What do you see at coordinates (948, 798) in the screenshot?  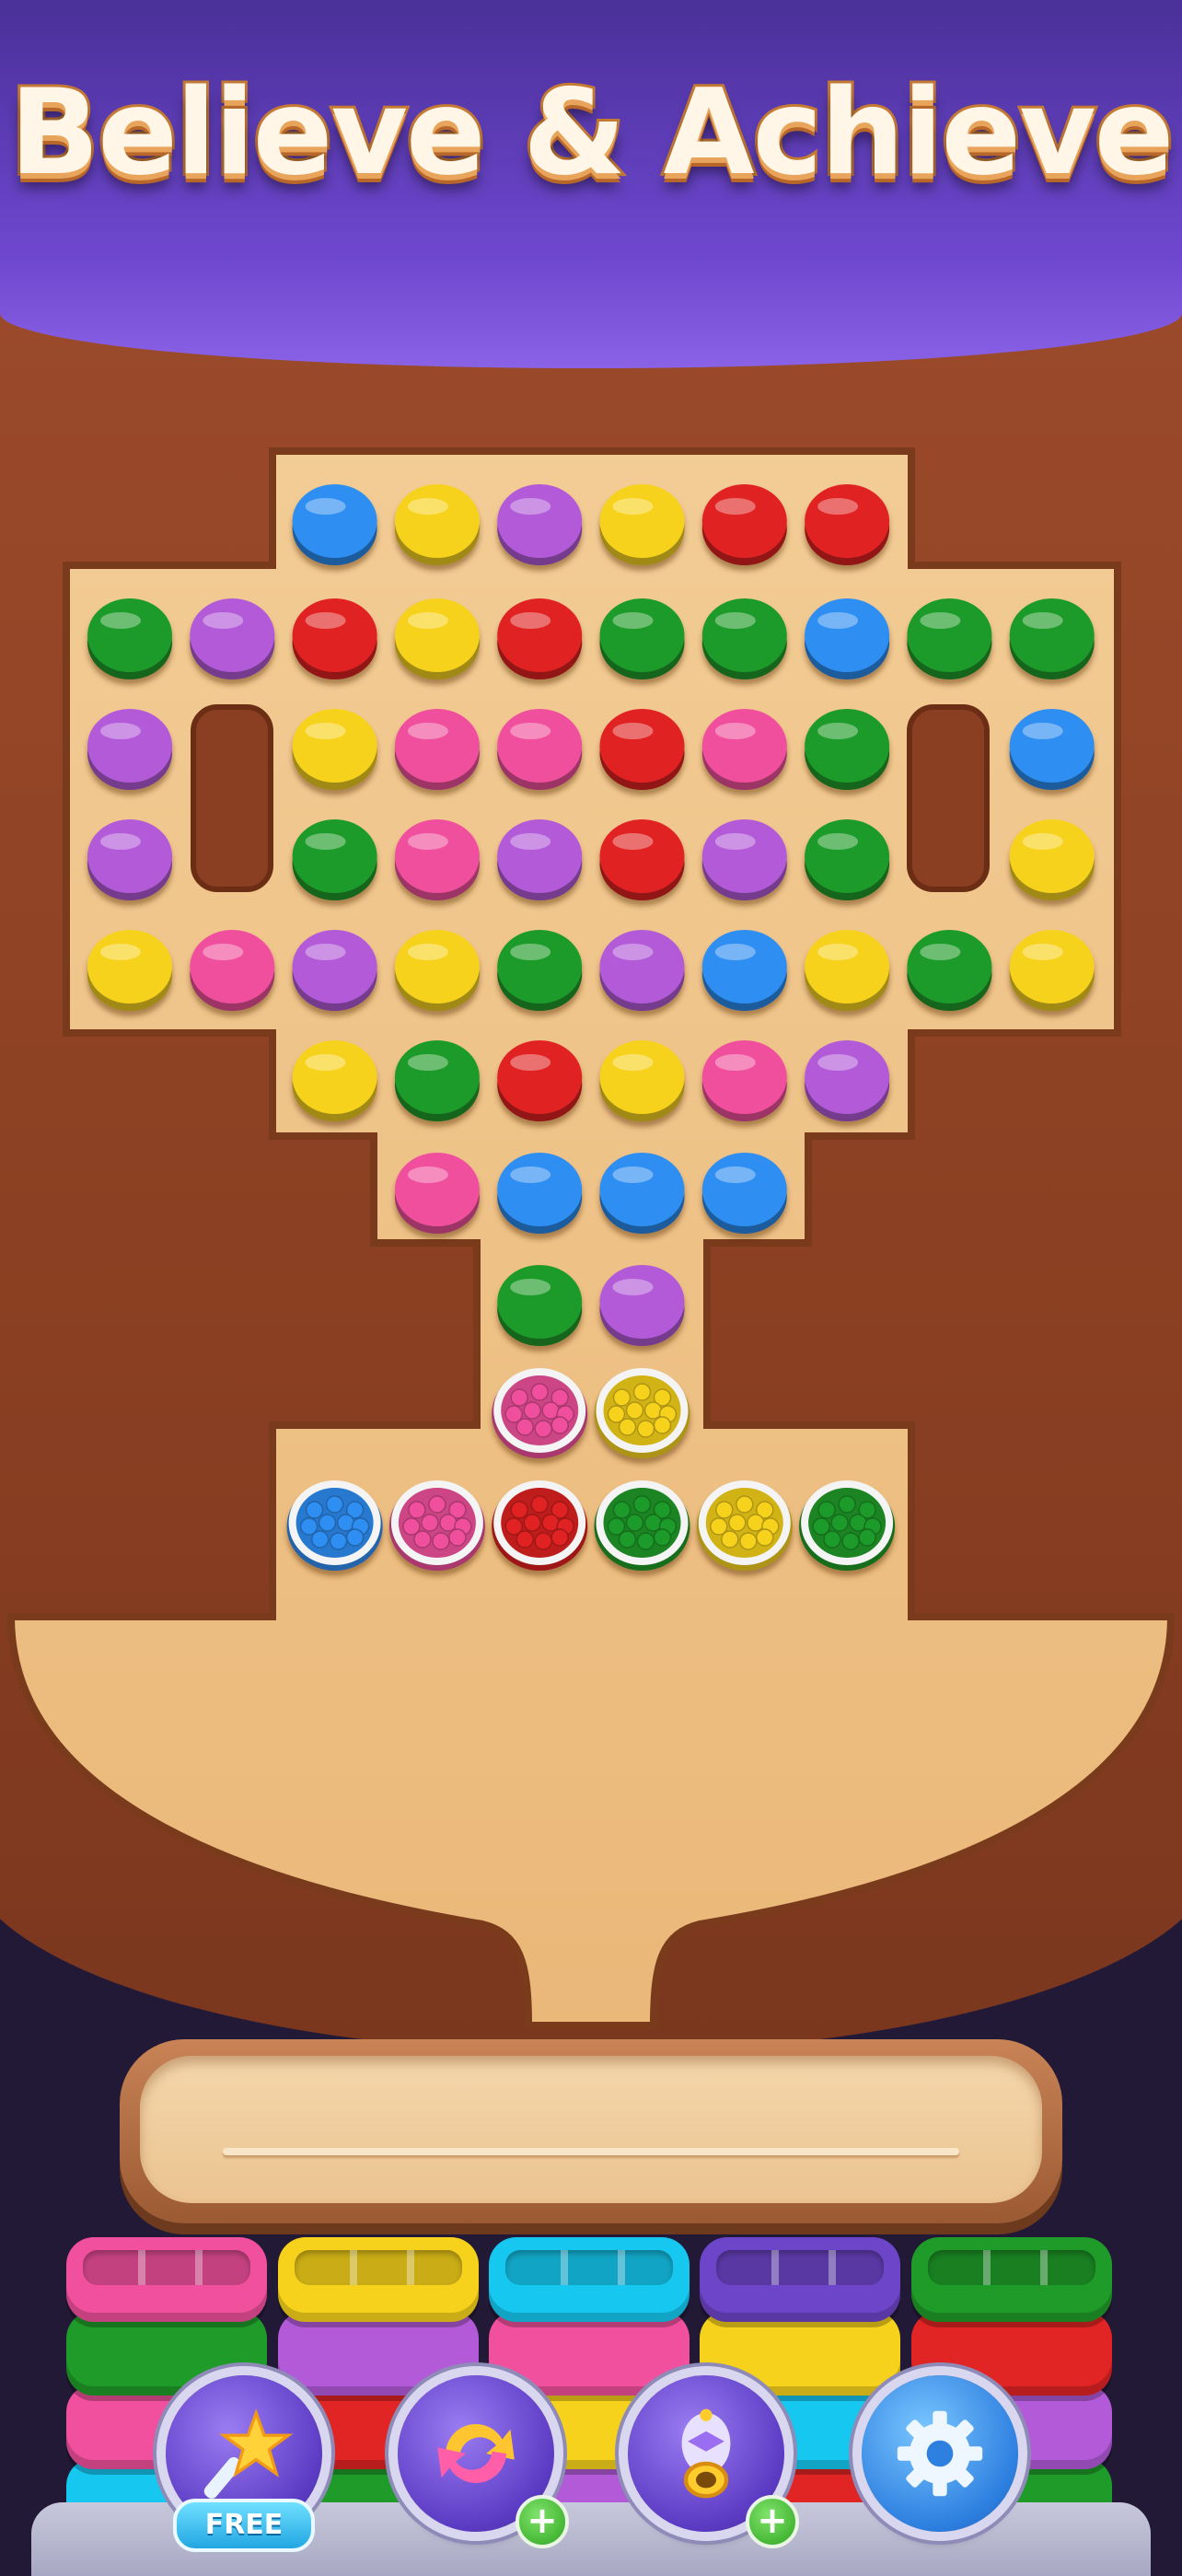 I see `wall-pillar-right` at bounding box center [948, 798].